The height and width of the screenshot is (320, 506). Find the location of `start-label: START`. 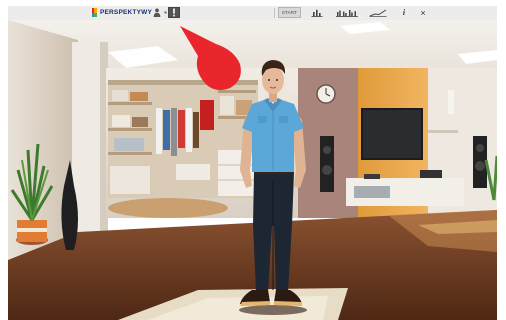

start-label: START is located at coordinates (289, 12).